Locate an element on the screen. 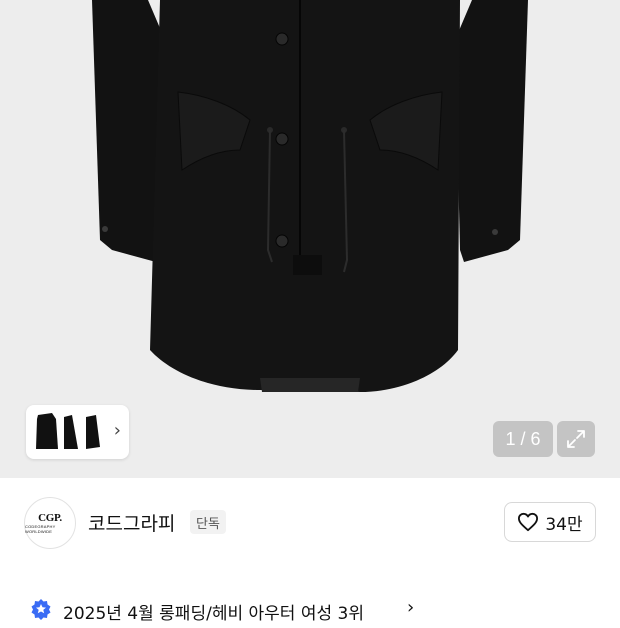 This screenshot has height=628, width=620. expand-icon is located at coordinates (576, 439).